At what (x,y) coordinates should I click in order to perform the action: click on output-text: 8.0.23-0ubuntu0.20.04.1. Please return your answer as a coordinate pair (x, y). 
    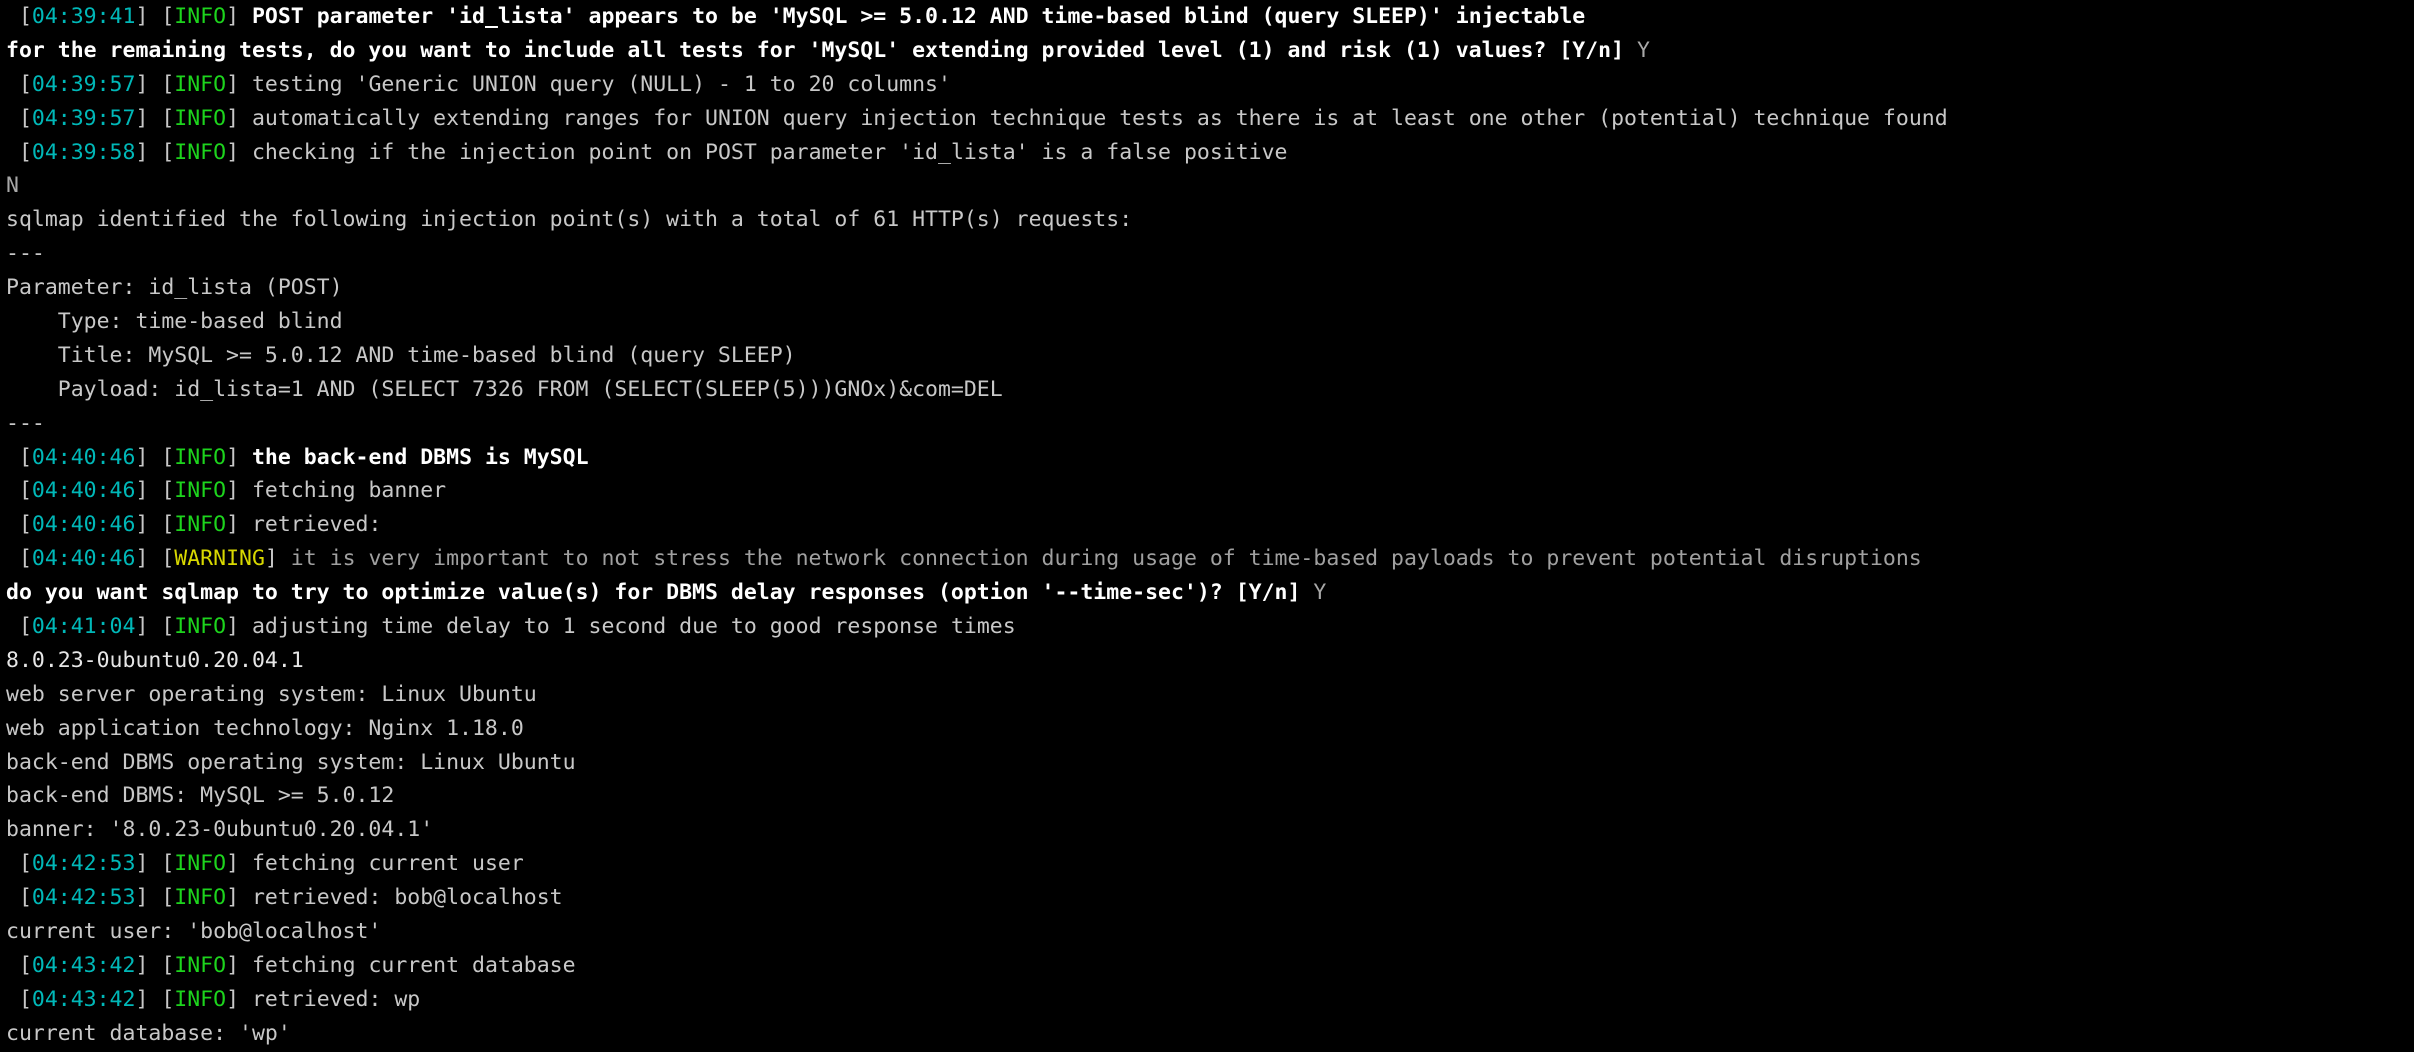
    Looking at the image, I should click on (155, 660).